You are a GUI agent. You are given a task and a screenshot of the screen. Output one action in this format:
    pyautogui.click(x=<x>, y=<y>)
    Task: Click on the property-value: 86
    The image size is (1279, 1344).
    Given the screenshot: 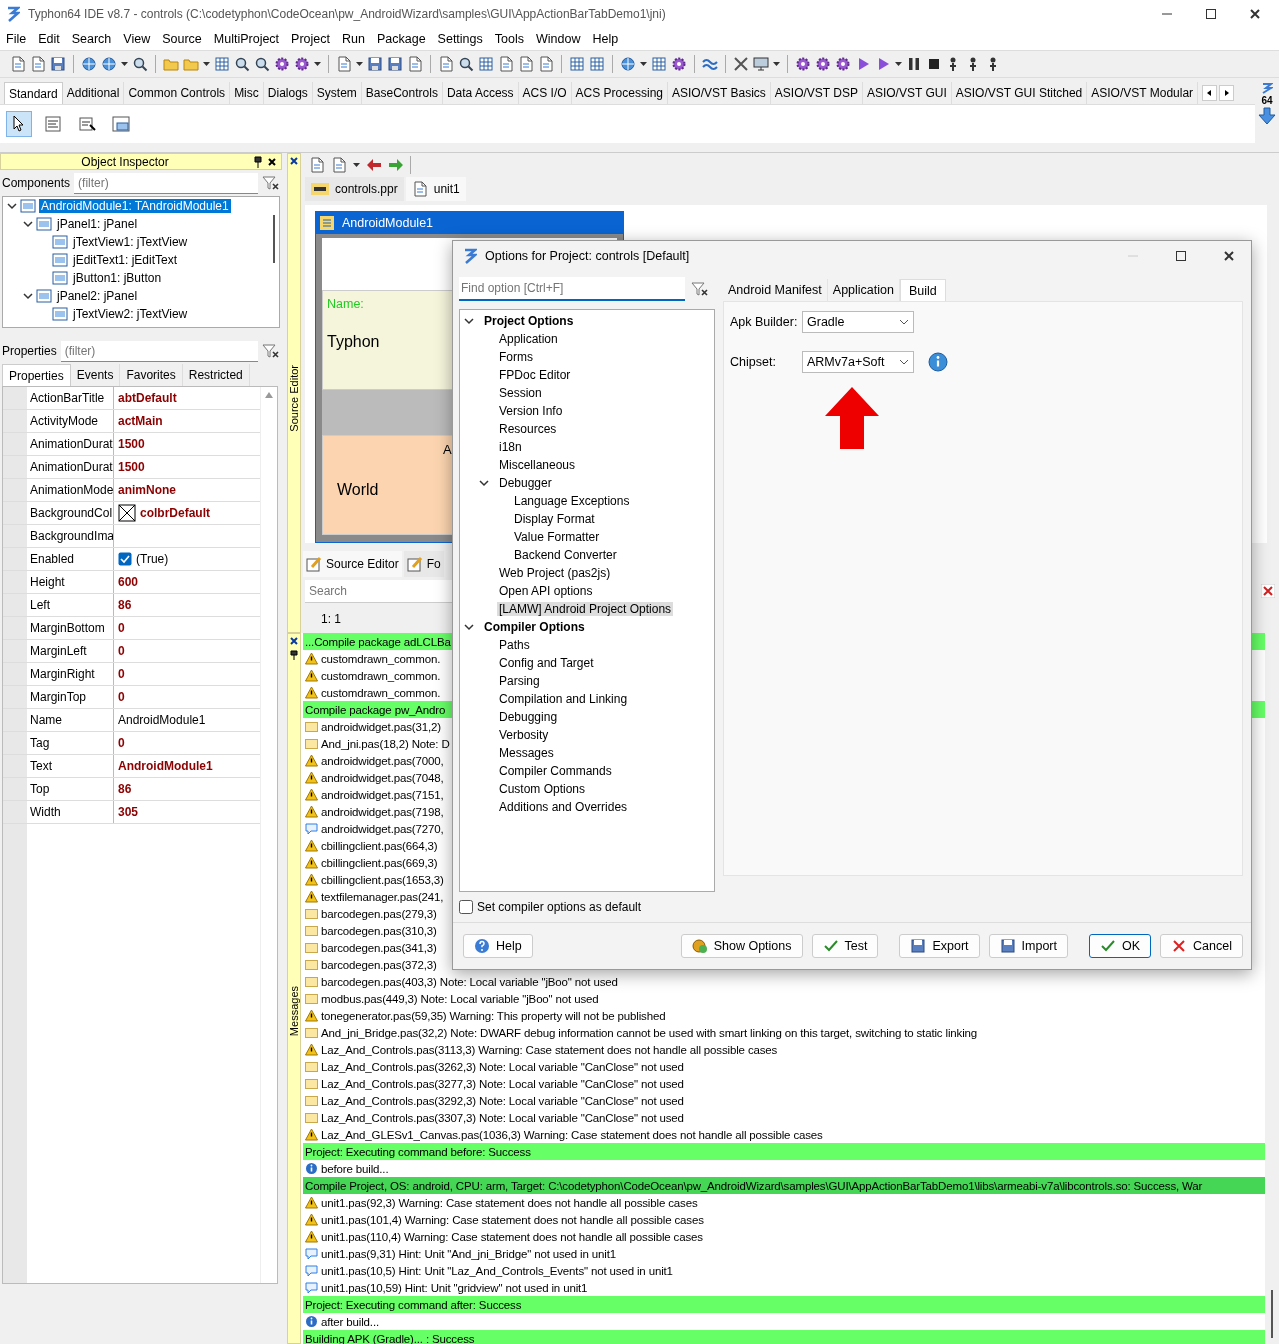 What is the action you would take?
    pyautogui.click(x=125, y=789)
    